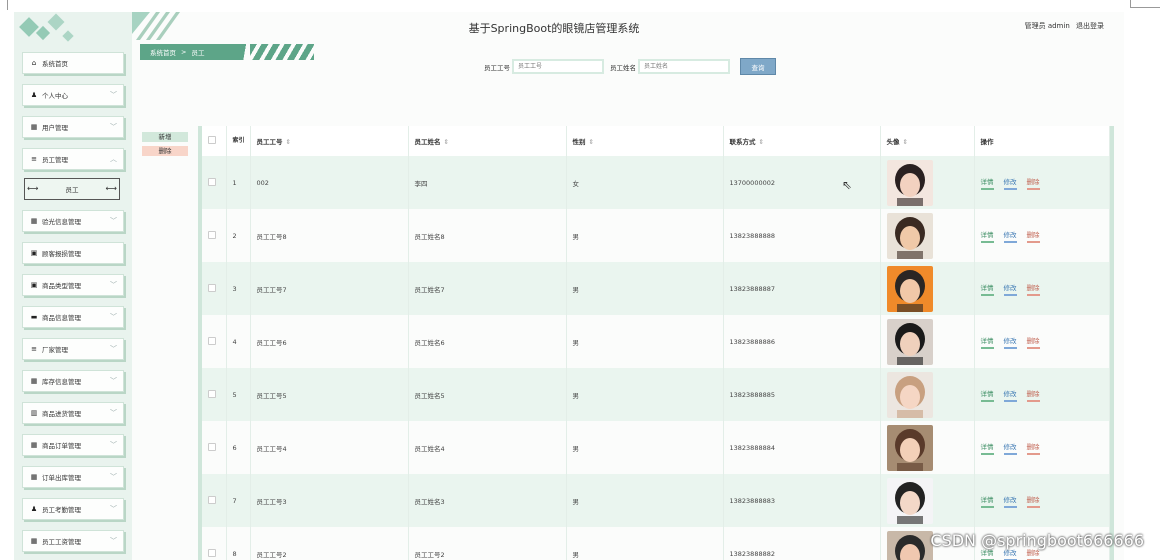 Image resolution: width=1160 pixels, height=560 pixels. Describe the element at coordinates (212, 140) in the screenshot. I see `select-all-checkbox` at that location.